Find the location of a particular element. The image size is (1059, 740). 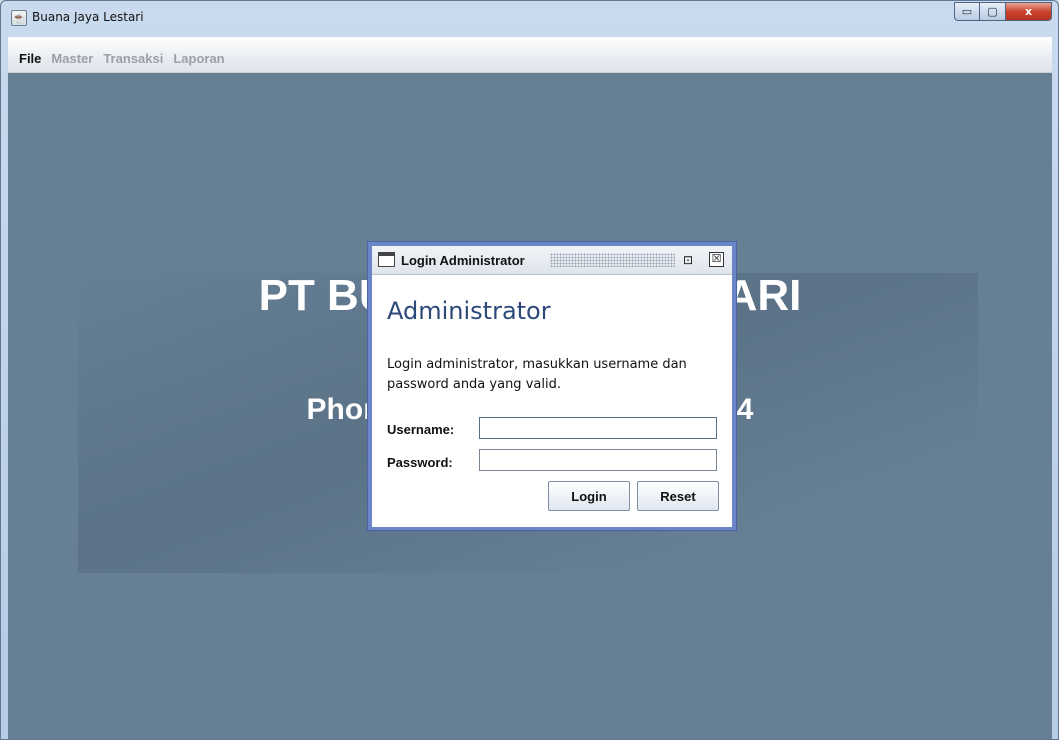

password-label: Password: is located at coordinates (420, 462).